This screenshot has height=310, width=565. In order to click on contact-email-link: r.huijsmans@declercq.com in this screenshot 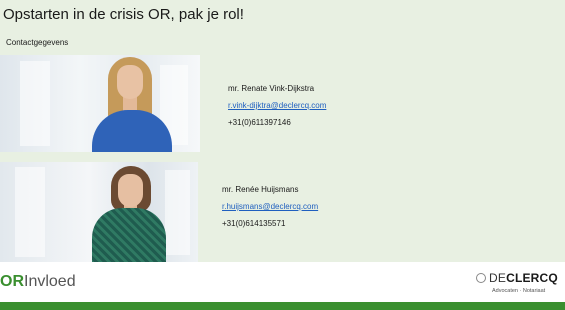, I will do `click(270, 206)`.